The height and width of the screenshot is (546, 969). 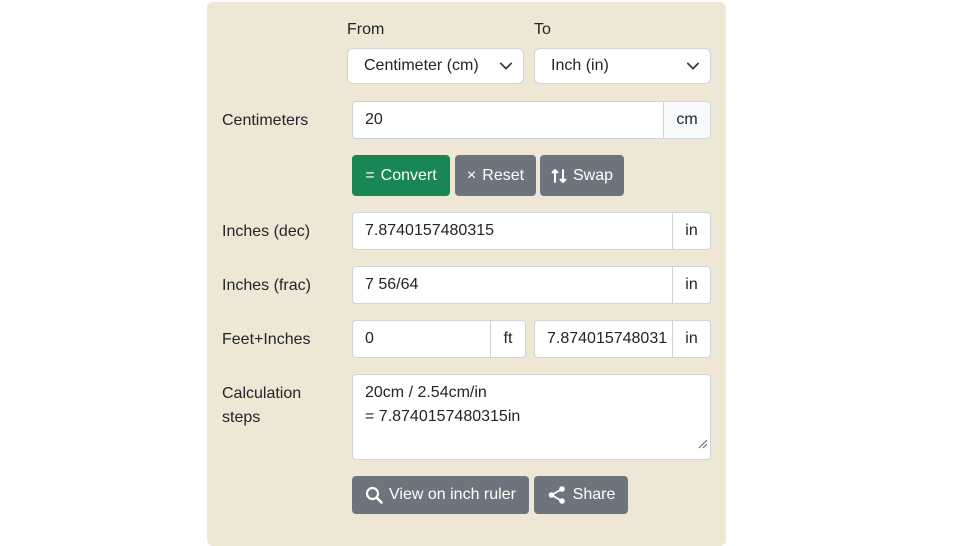 I want to click on share-button: Share, so click(x=581, y=495).